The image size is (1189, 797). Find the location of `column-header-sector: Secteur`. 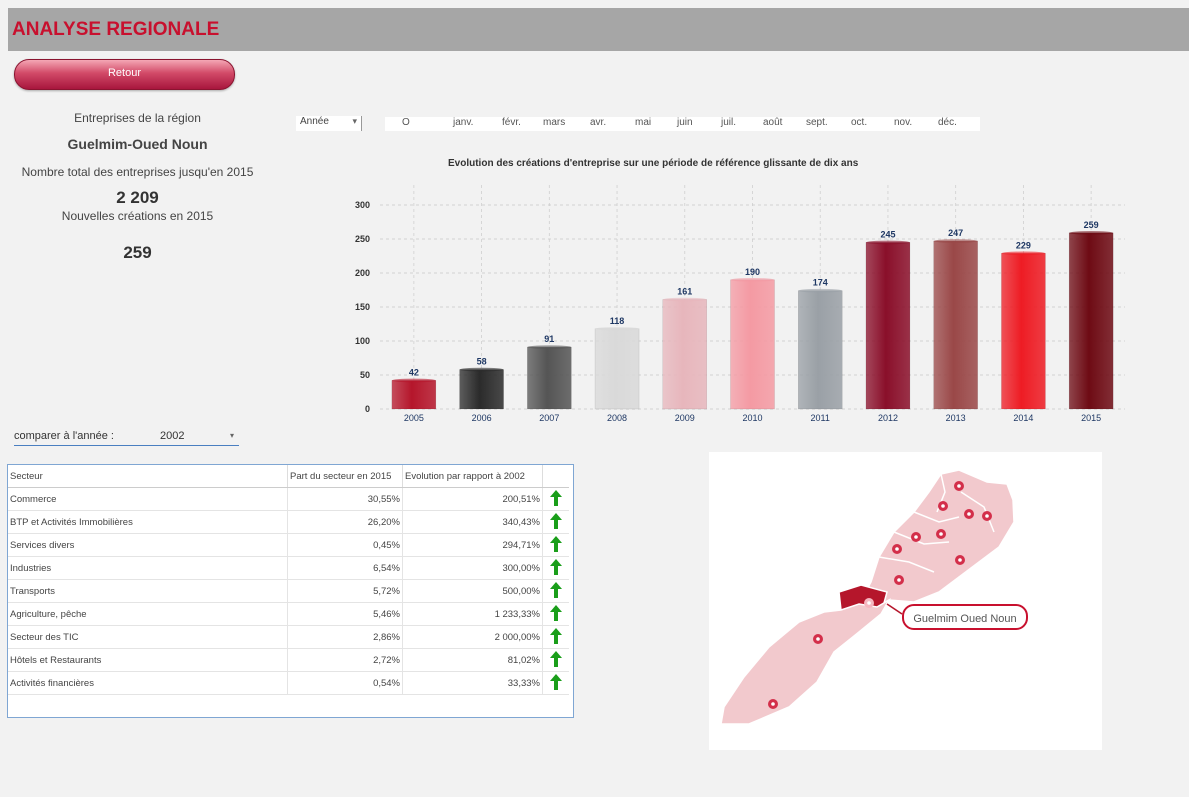

column-header-sector: Secteur is located at coordinates (148, 476).